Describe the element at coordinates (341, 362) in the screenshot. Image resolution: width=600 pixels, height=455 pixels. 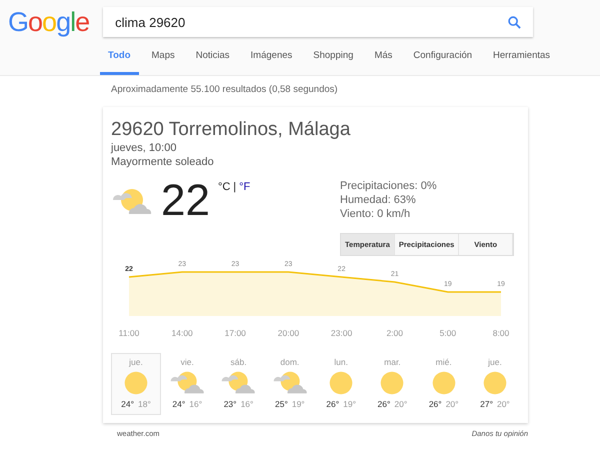
I see `day-name: lun.` at that location.